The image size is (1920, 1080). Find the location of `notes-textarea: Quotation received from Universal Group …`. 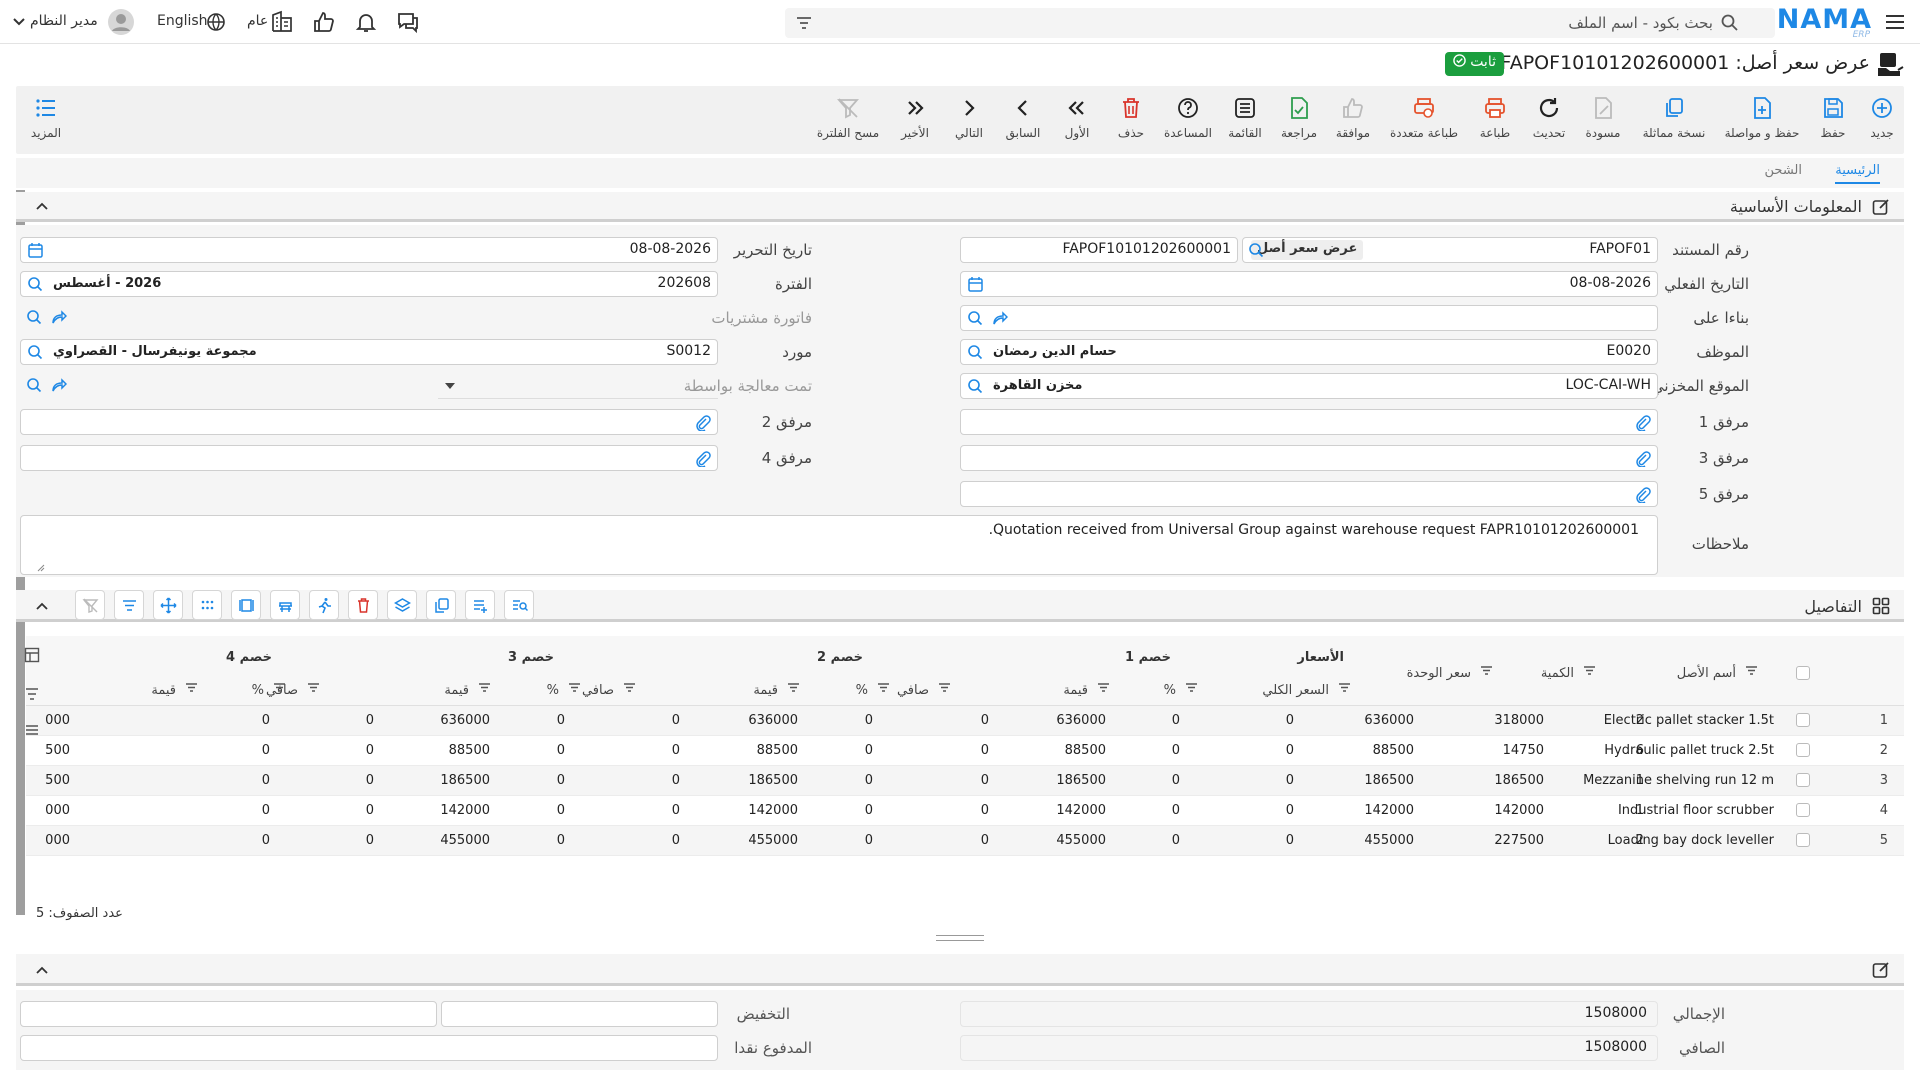

notes-textarea: Quotation received from Universal Group … is located at coordinates (839, 545).